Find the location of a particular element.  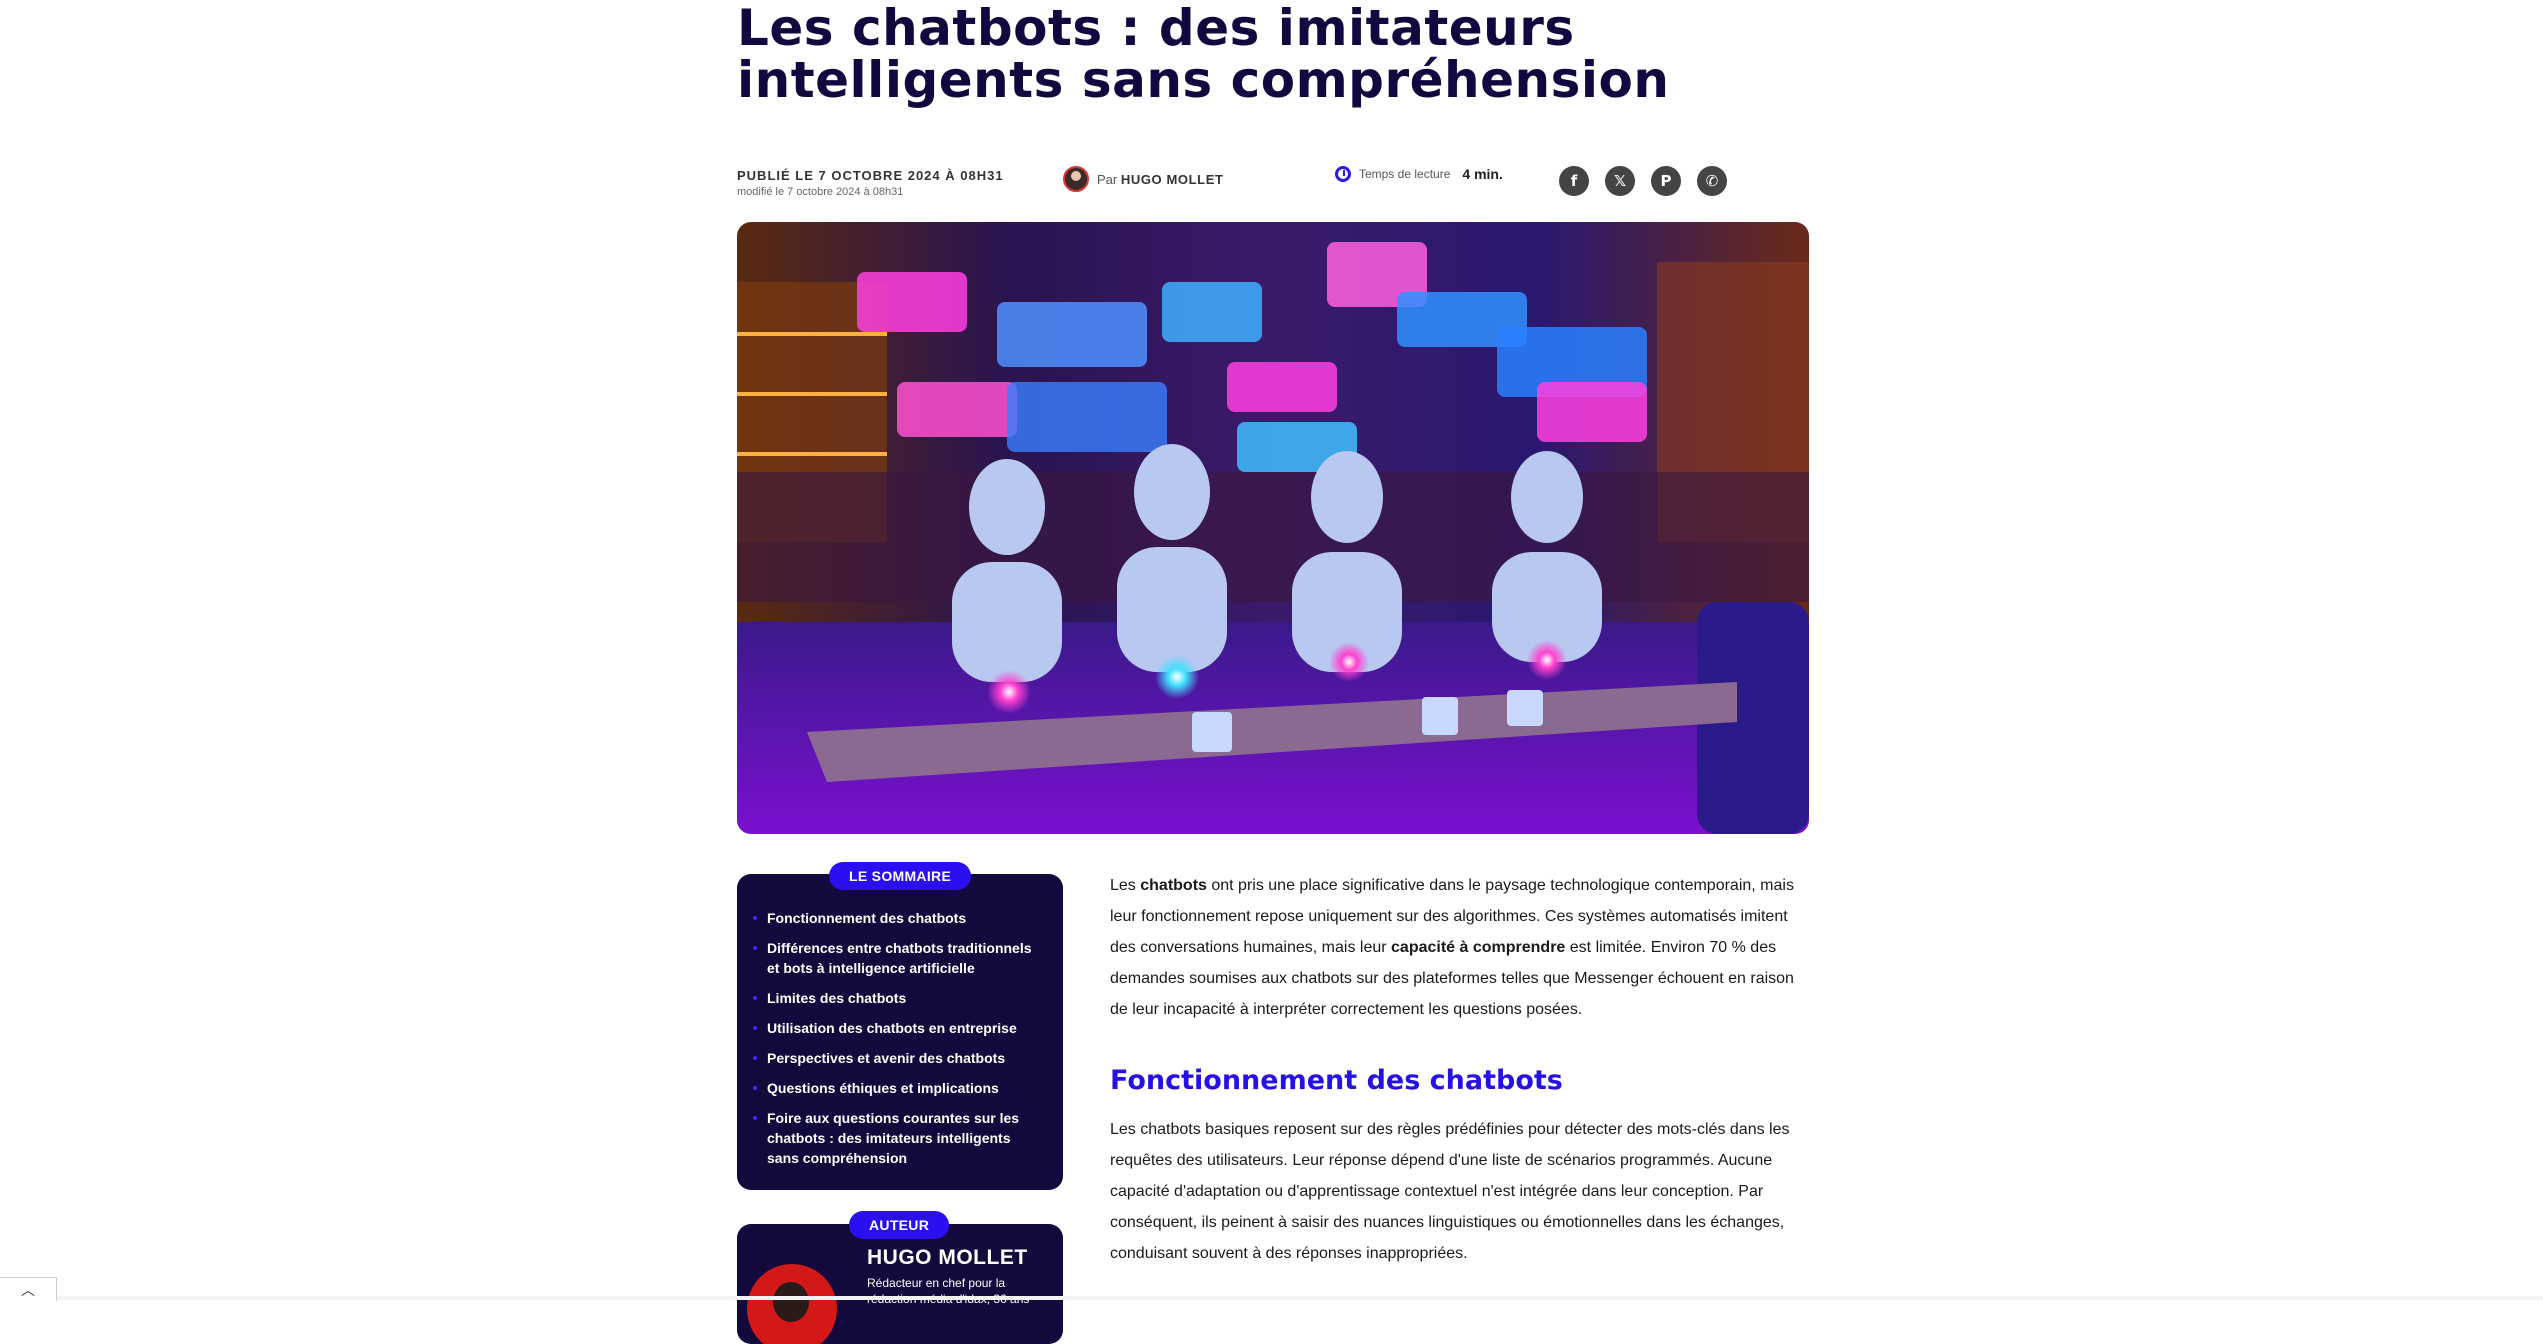

reading-time-value: 4 min. is located at coordinates (1482, 174).